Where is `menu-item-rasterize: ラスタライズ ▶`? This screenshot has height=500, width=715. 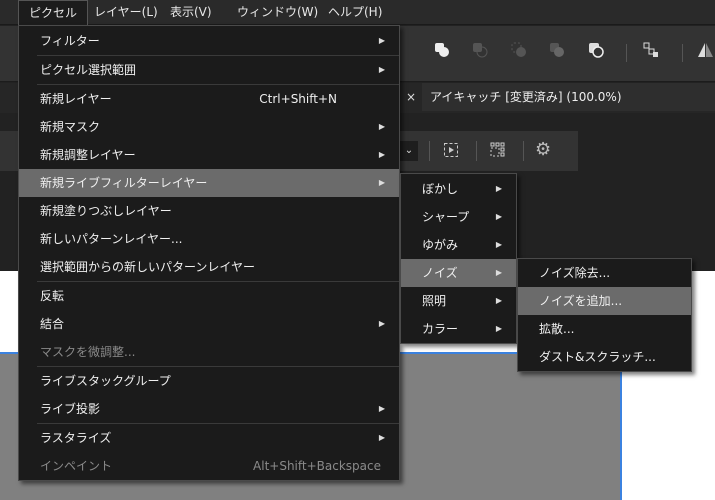 menu-item-rasterize: ラスタライズ ▶ is located at coordinates (209, 438).